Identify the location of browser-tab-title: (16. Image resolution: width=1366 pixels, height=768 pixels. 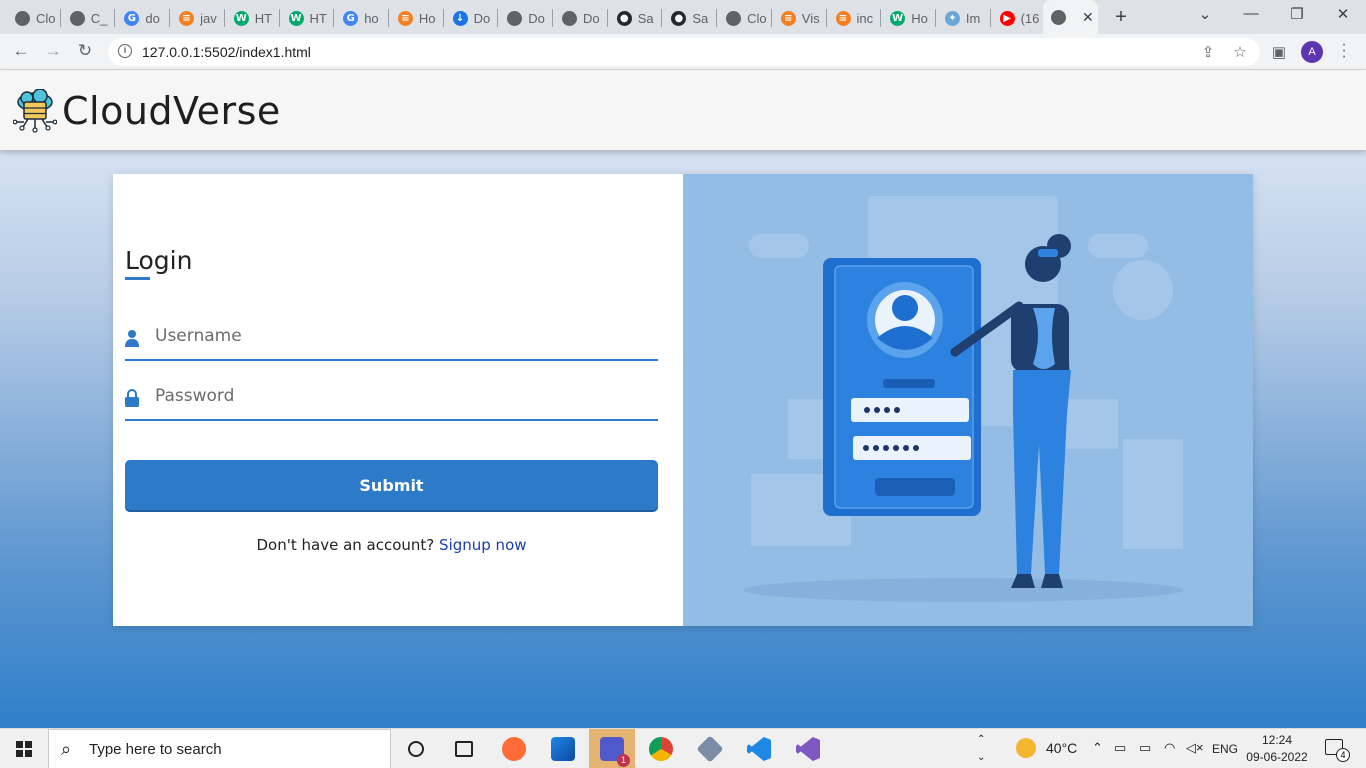
(1030, 18).